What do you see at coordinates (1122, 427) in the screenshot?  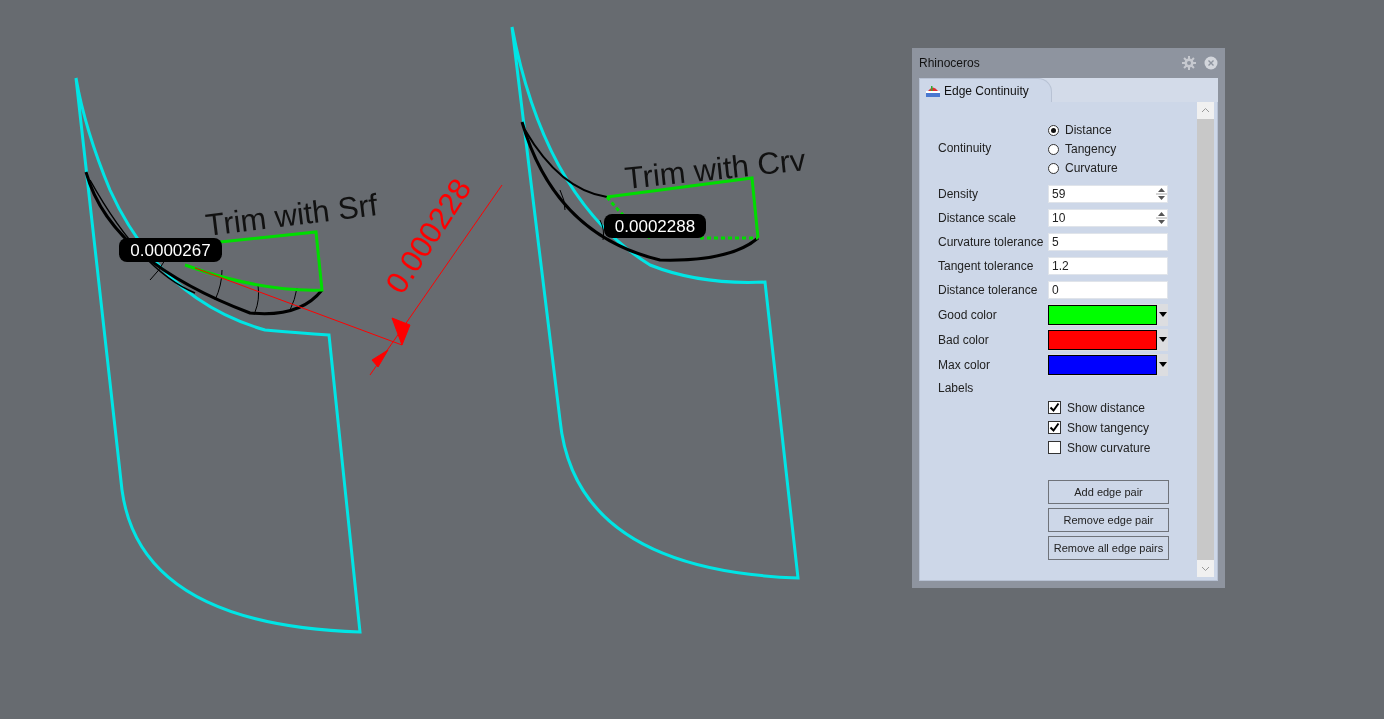 I see `checkbox-option: Show tangency` at bounding box center [1122, 427].